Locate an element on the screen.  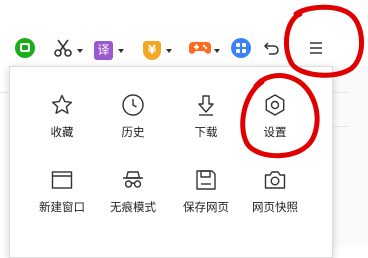
wechat-button is located at coordinates (25, 50).